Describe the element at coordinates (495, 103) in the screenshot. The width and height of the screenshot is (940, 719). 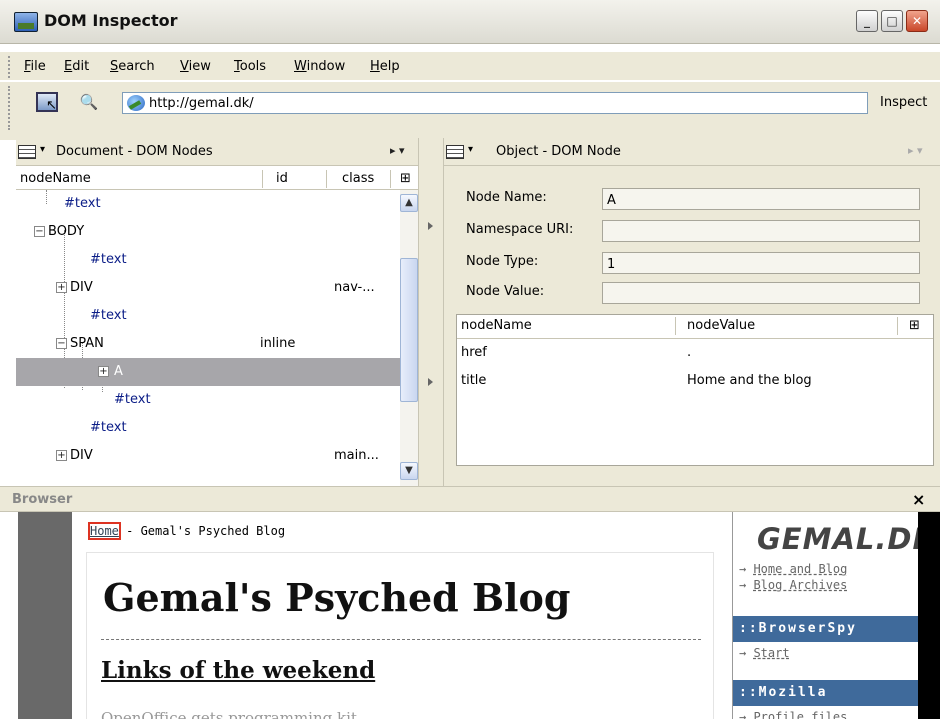
I see `url-input: http://gemal.dk/` at that location.